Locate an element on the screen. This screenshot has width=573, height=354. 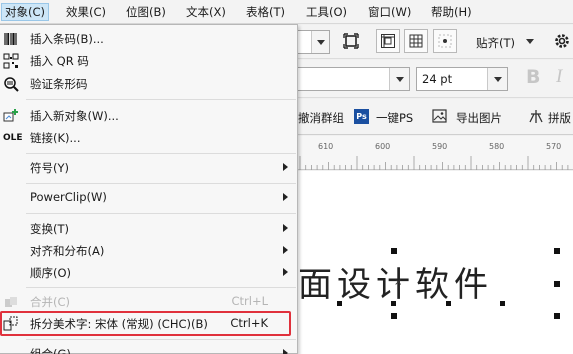
menu-item-order: 顺序(O) is located at coordinates (148, 273).